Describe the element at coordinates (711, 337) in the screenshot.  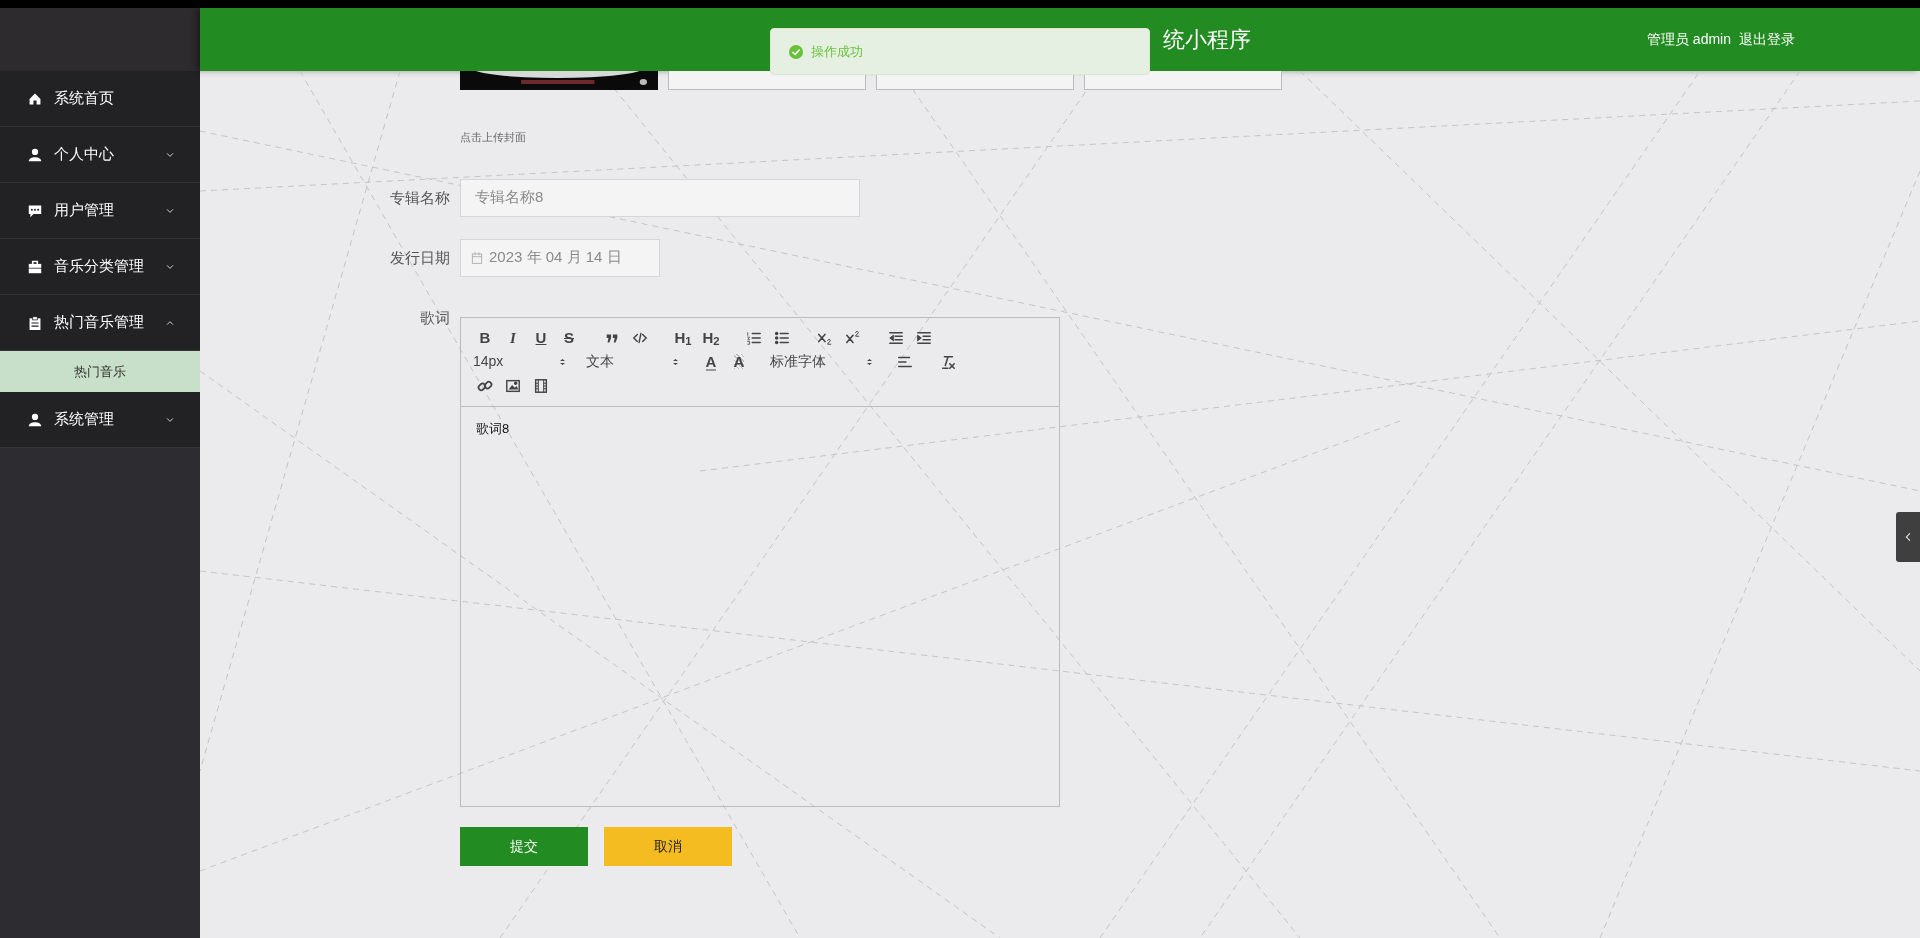
I see `heading-button: H$_{2}$` at that location.